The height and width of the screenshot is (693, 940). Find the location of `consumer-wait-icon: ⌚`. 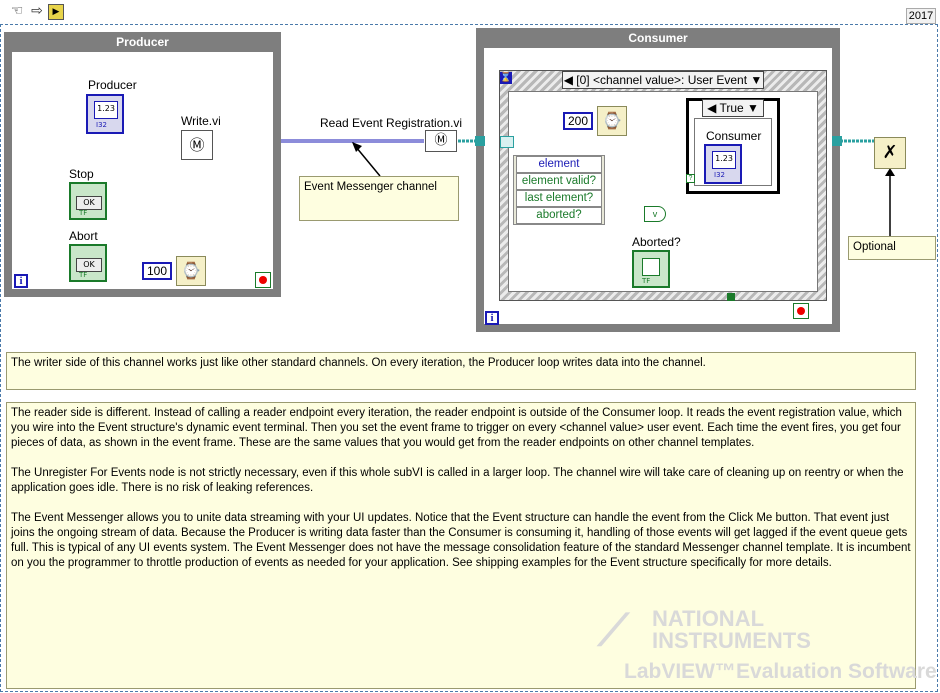

consumer-wait-icon: ⌚ is located at coordinates (612, 121).